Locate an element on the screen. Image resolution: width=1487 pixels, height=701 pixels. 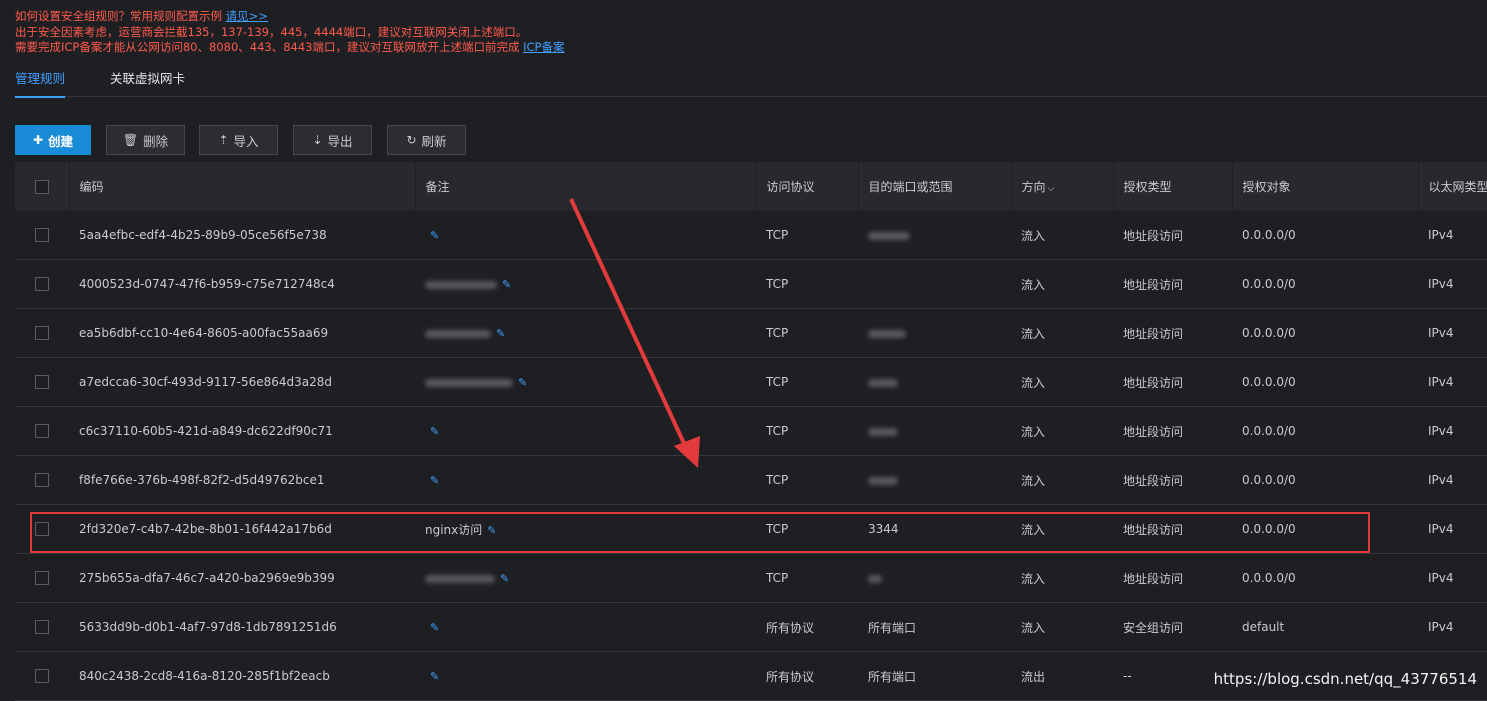
header-direction: 方向 ⌵ is located at coordinates (1062, 186).